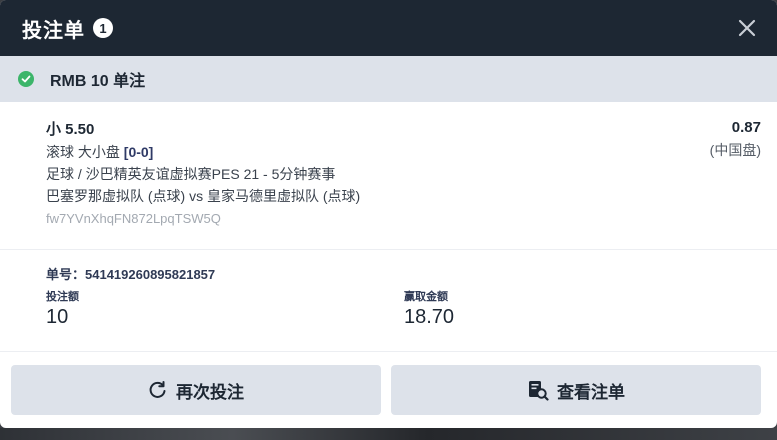 The width and height of the screenshot is (777, 440). Describe the element at coordinates (133, 218) in the screenshot. I see `bet-code: fw7YVnXhqFN872LpqTSW5Q` at that location.